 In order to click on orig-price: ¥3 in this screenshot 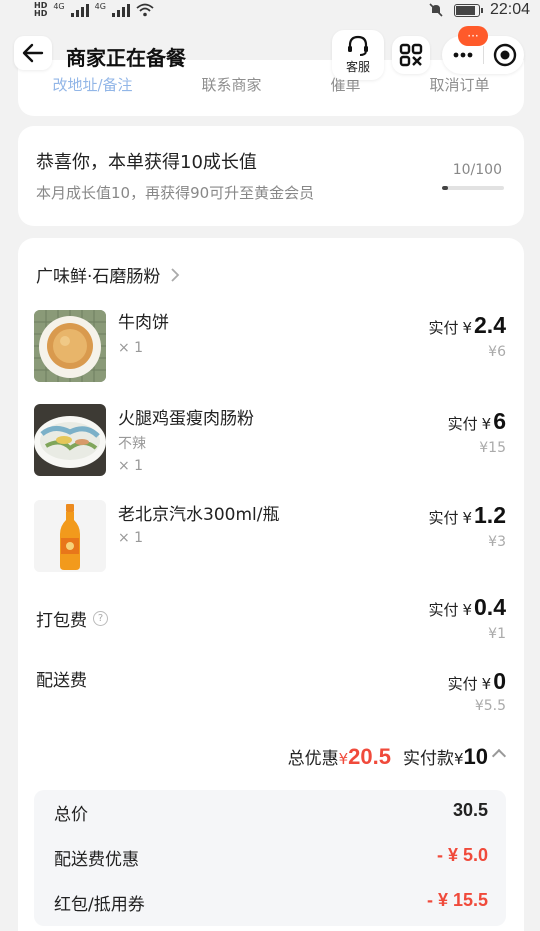, I will do `click(497, 542)`.